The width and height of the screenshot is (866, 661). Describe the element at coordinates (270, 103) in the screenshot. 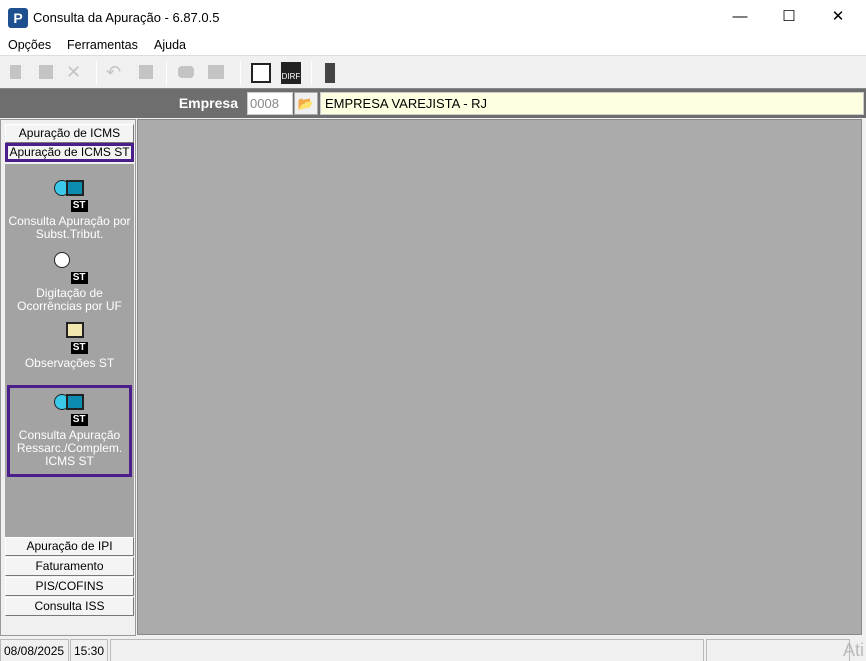

I see `empresa-code-input: 0008` at that location.